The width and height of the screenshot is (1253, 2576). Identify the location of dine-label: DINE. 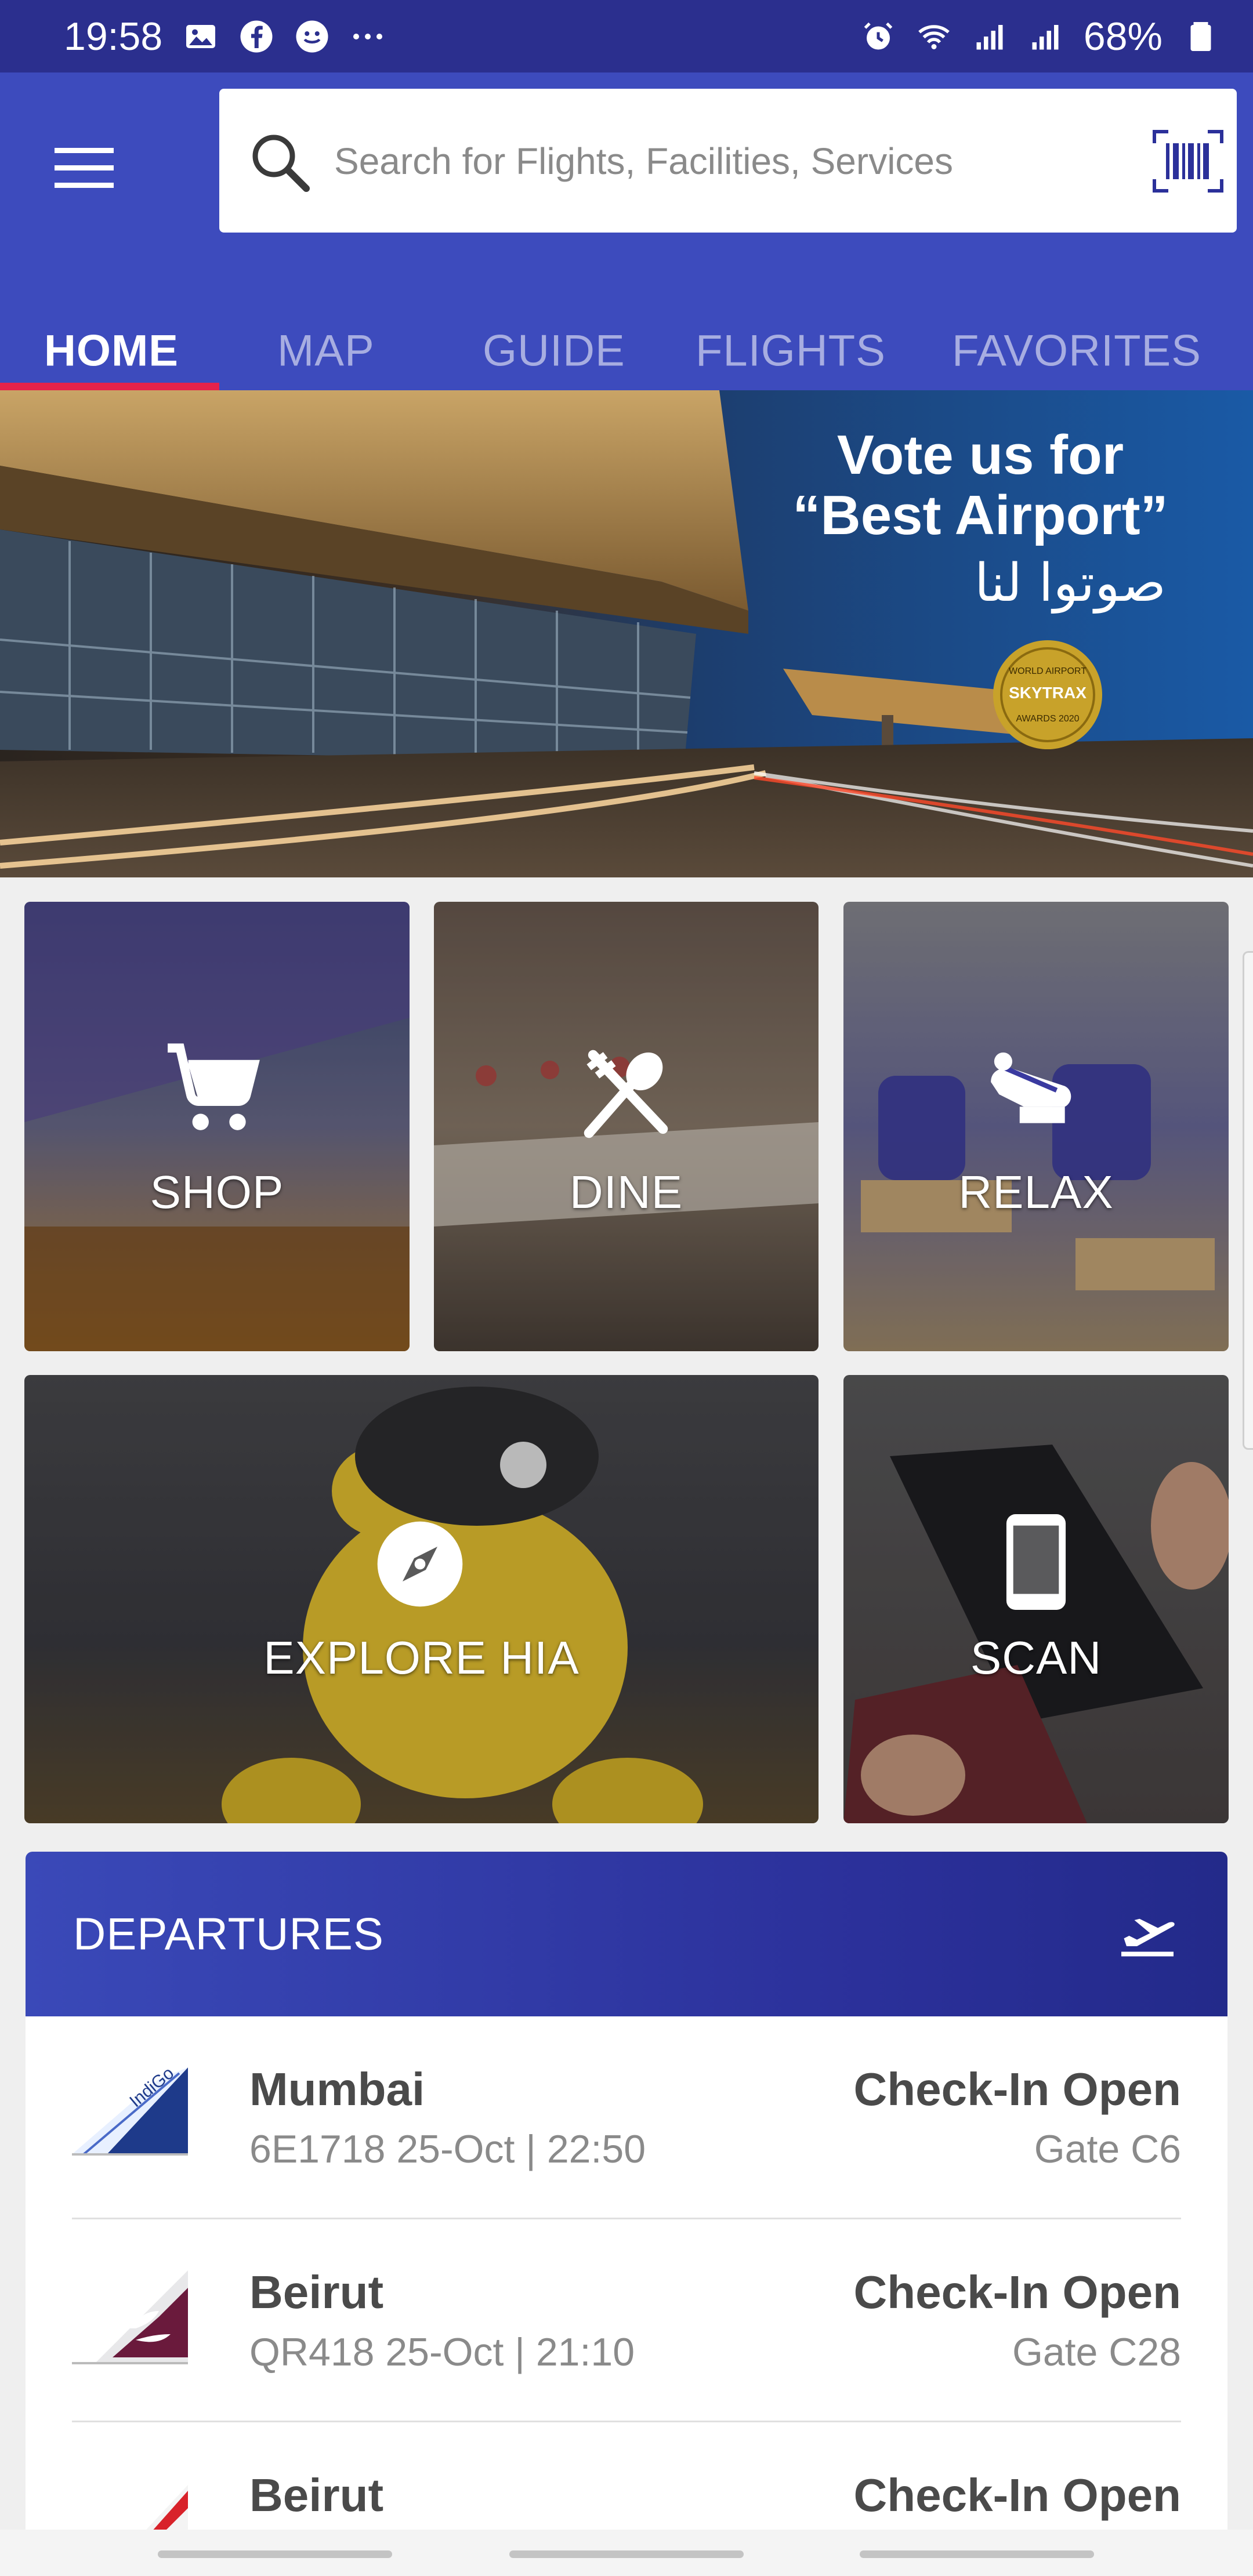
(626, 1192).